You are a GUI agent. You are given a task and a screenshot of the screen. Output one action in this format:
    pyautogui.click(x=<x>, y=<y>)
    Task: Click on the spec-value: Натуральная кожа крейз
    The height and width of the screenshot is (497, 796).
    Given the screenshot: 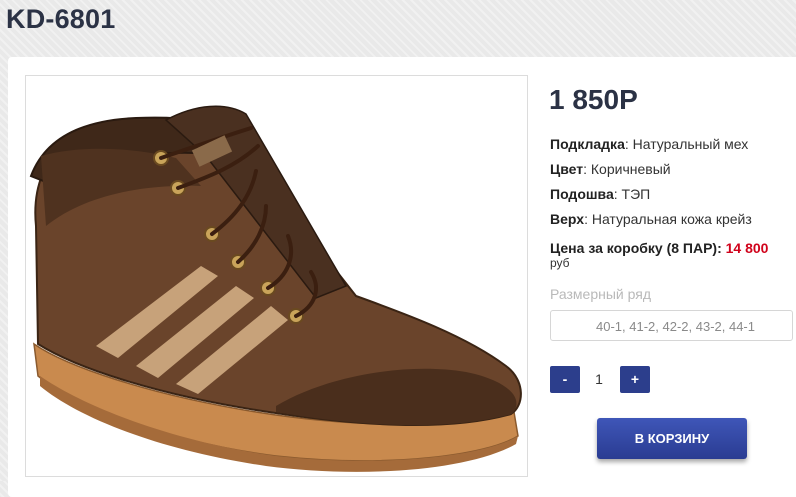 What is the action you would take?
    pyautogui.click(x=671, y=219)
    